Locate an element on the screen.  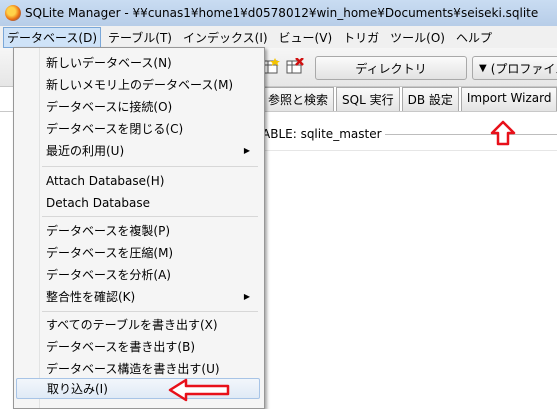
tab-strip: 参照と検索 SQL 実行 DB 設定 Import Wizard is located at coordinates (409, 99).